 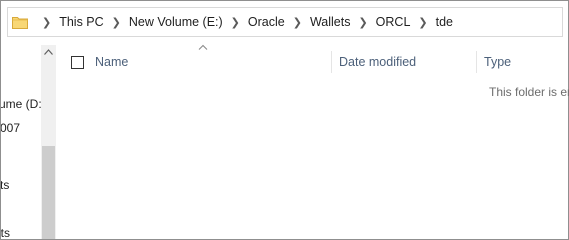 I want to click on breadcrumb-this-pc: ❯ This PC, so click(x=69, y=22).